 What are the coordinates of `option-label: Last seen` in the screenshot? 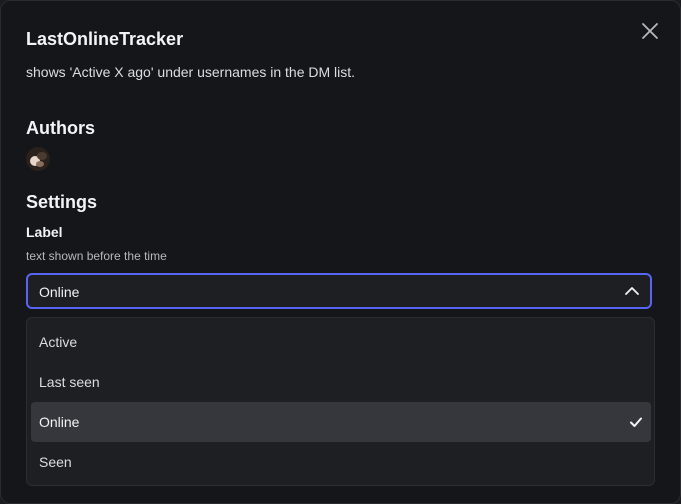 It's located at (69, 382).